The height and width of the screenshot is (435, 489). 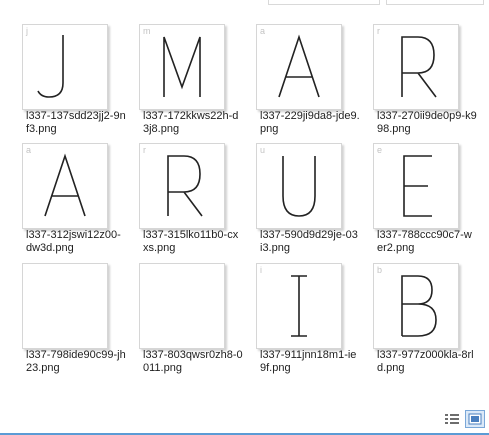 I want to click on file-item: a l337-229ji9da8-jde9.png, so click(x=308, y=81).